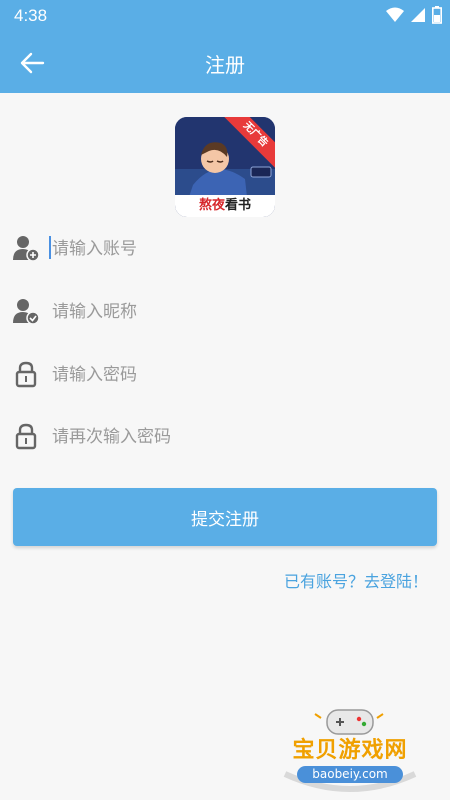  What do you see at coordinates (225, 16) in the screenshot?
I see `status-bar: 4:38` at bounding box center [225, 16].